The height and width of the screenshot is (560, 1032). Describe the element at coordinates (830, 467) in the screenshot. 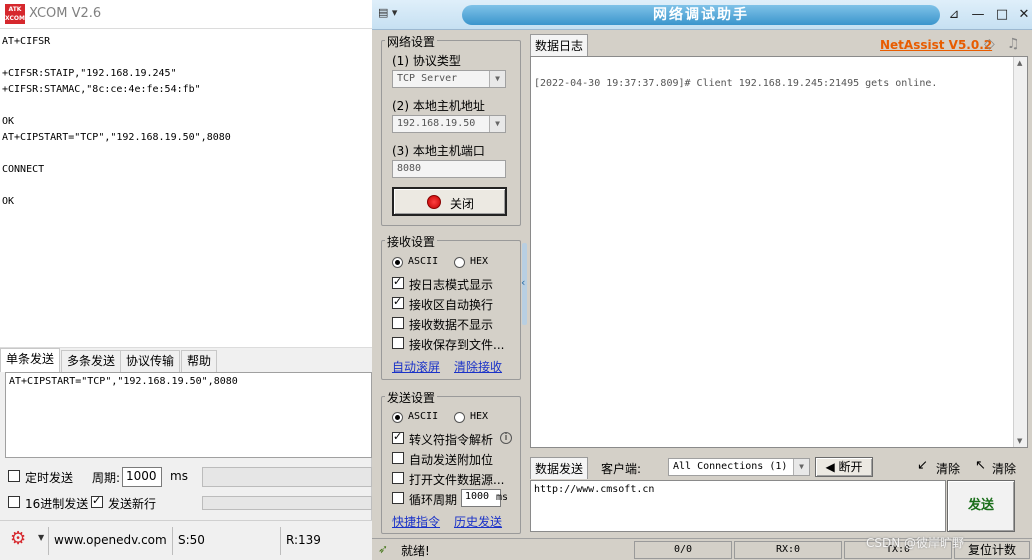

I see `arrow-left-icon: ◀` at that location.